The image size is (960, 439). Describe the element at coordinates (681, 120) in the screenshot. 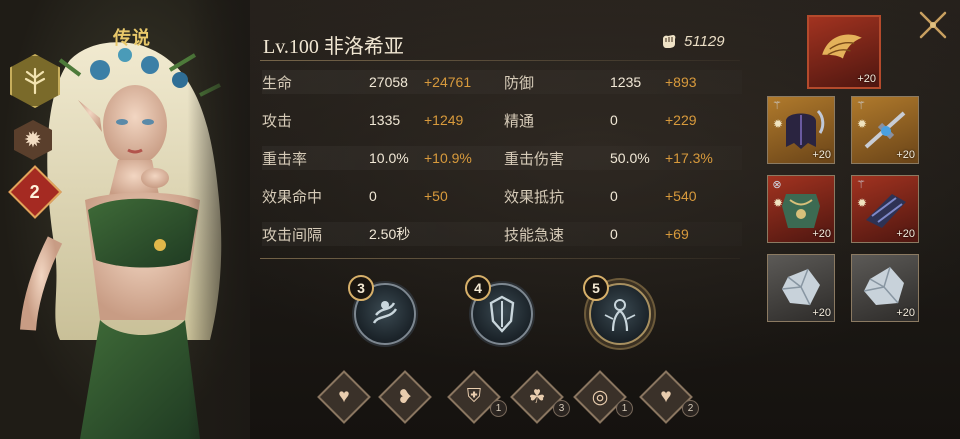

I see `stat-bonus-value: +229` at that location.